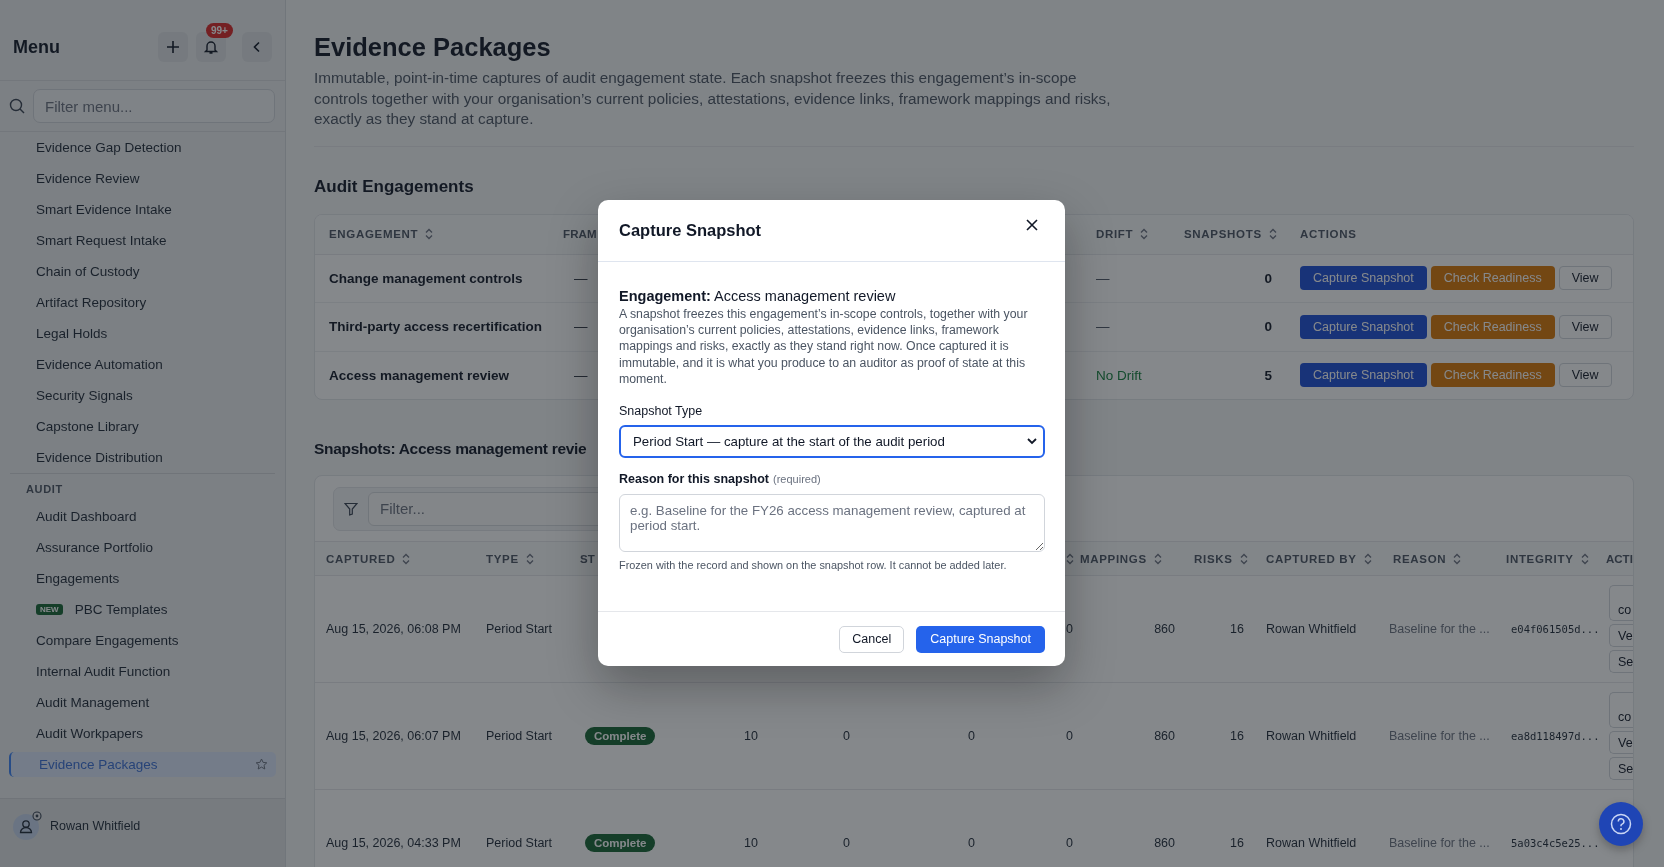 The width and height of the screenshot is (1664, 867). What do you see at coordinates (219, 30) in the screenshot?
I see `notification-badge: 99+` at bounding box center [219, 30].